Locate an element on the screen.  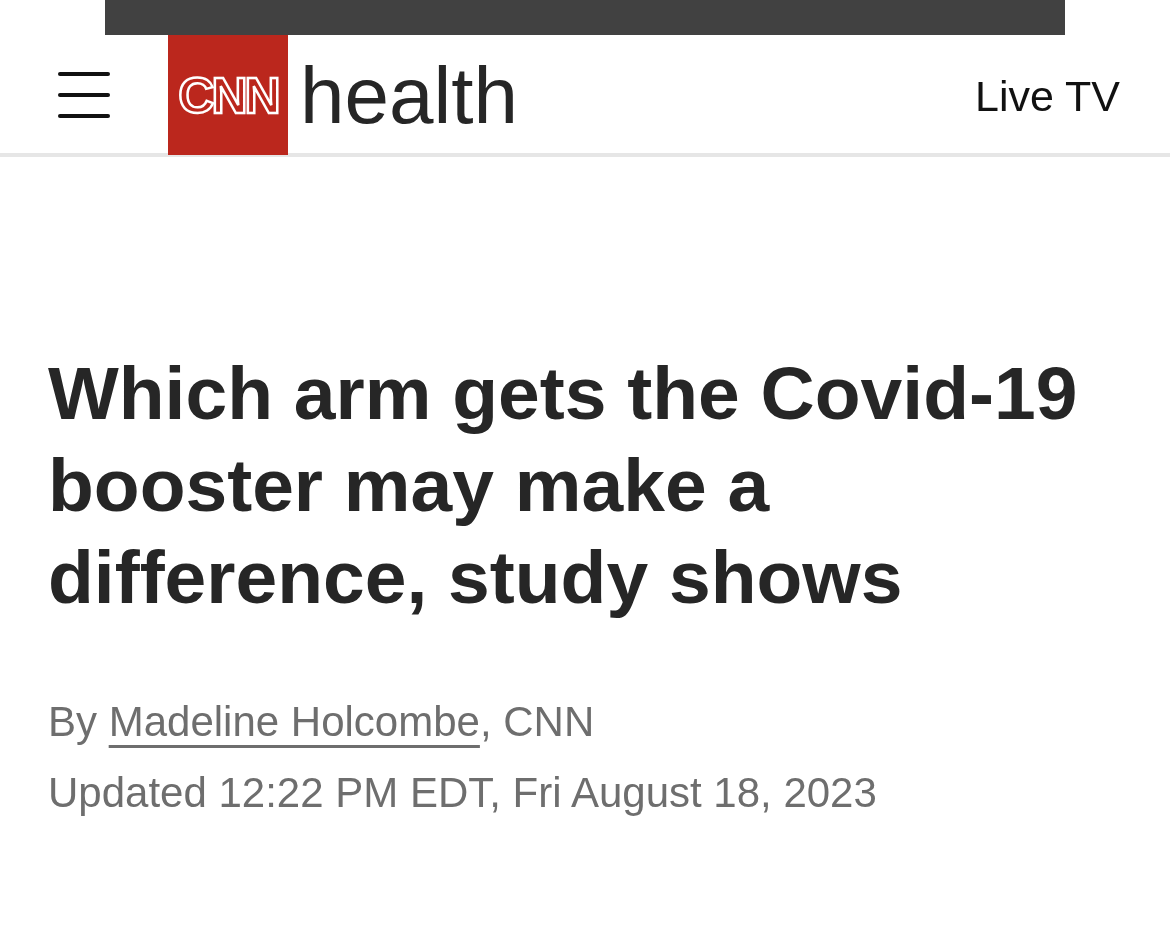
site-logo: CNN is located at coordinates (228, 95).